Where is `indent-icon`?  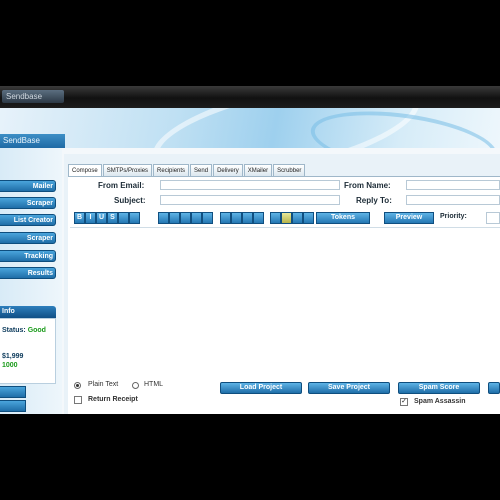 indent-icon is located at coordinates (225, 218).